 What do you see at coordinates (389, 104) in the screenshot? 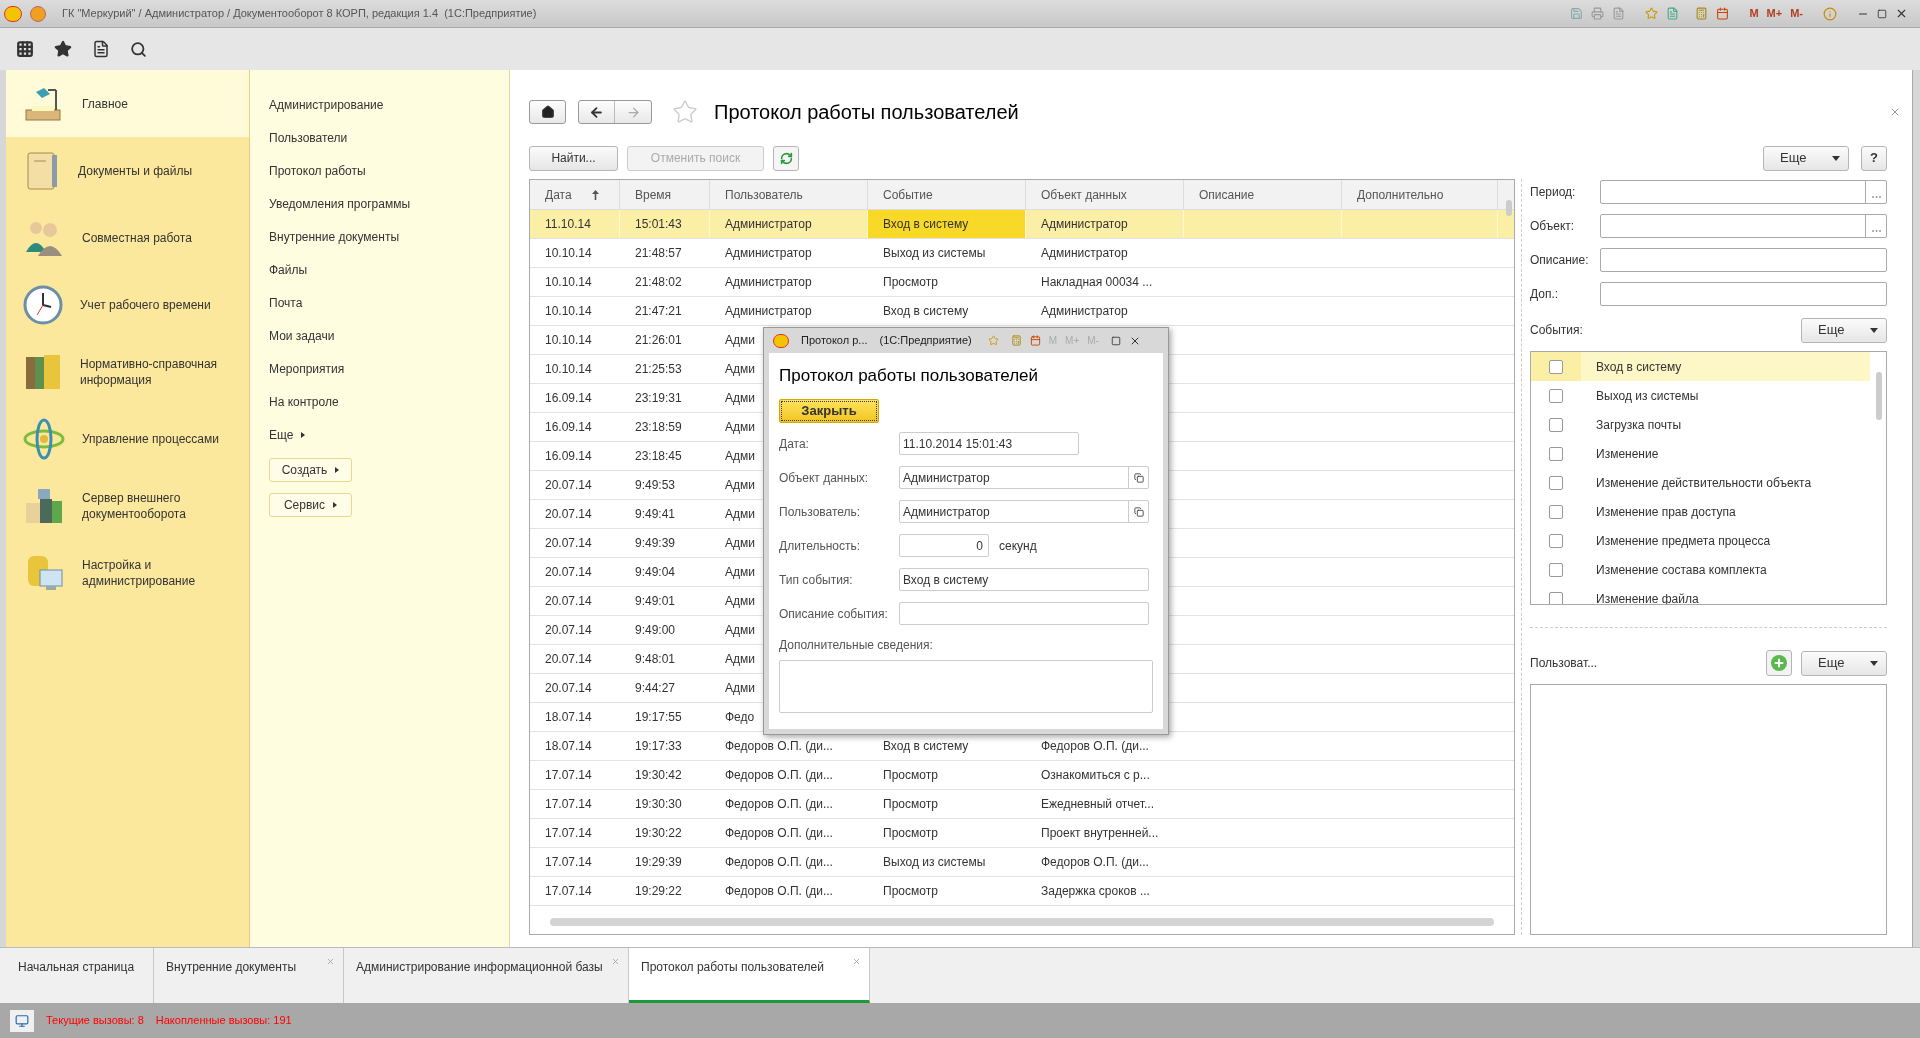
I see `nav-link: Администрирование` at bounding box center [389, 104].